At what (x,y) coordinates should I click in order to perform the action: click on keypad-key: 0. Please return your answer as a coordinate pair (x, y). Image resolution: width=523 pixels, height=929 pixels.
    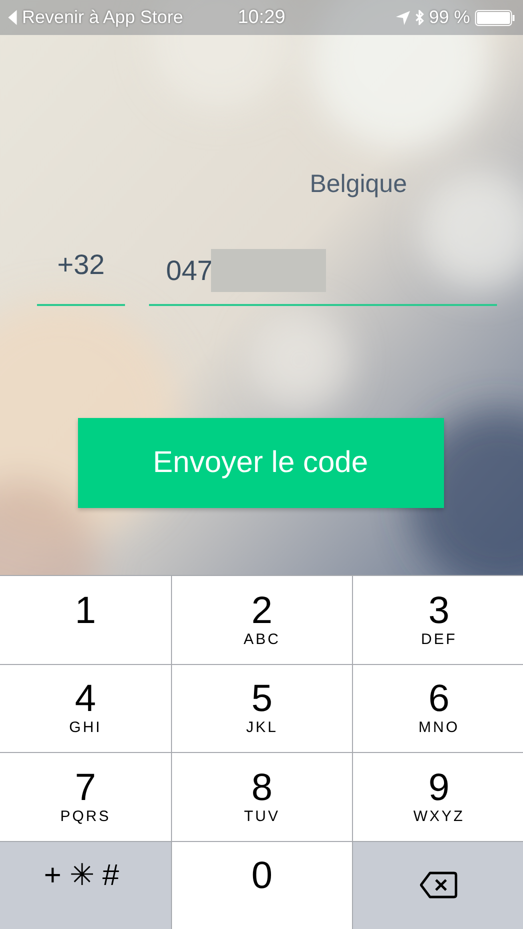
    Looking at the image, I should click on (262, 885).